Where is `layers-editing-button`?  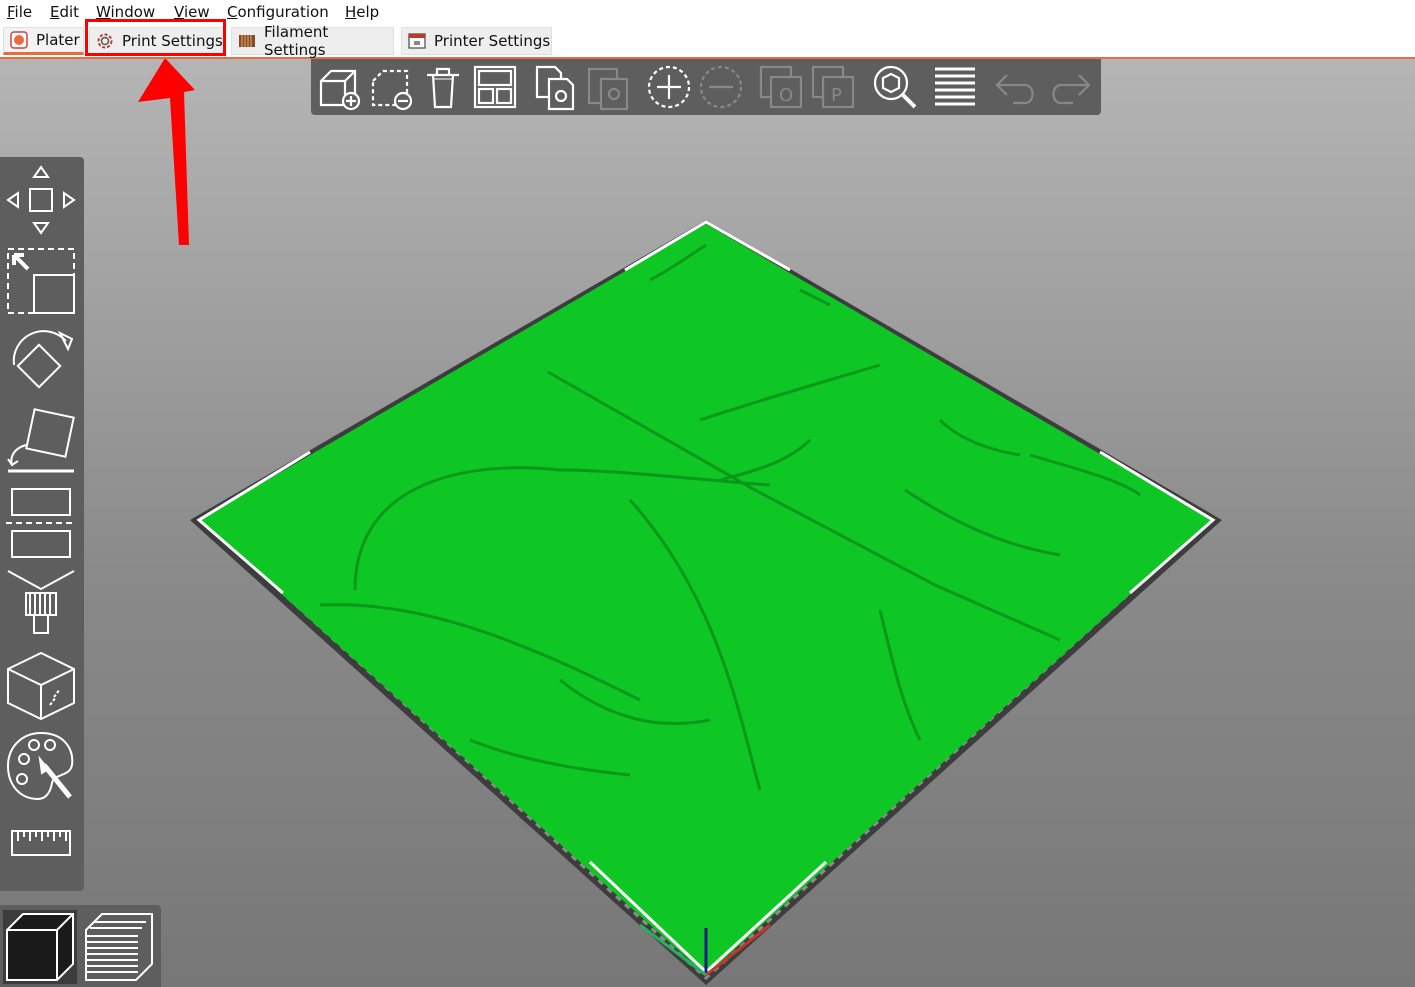
layers-editing-button is located at coordinates (955, 87).